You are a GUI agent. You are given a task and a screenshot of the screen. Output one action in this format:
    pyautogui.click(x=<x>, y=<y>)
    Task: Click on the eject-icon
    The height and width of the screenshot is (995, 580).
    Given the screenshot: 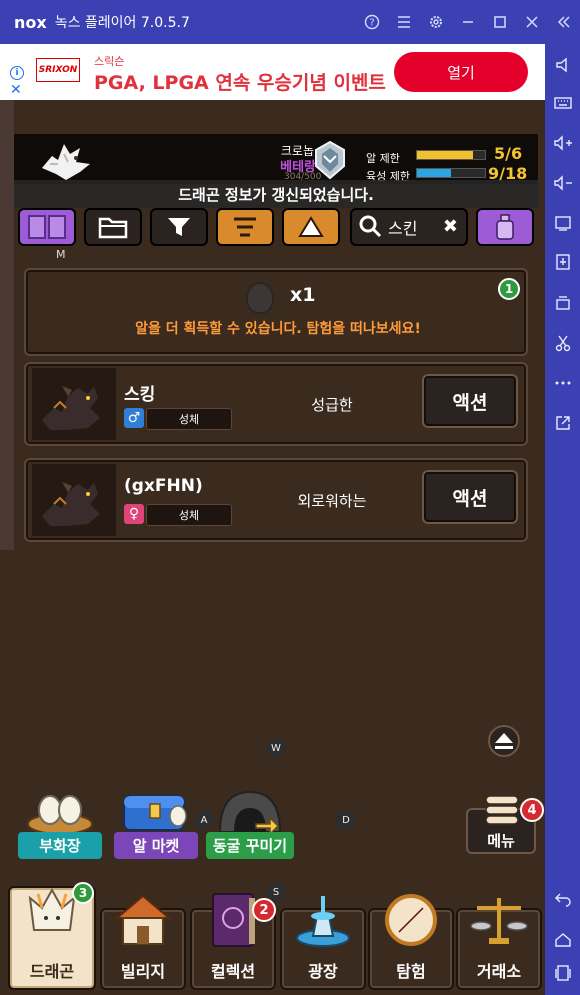 What is the action you would take?
    pyautogui.click(x=504, y=741)
    